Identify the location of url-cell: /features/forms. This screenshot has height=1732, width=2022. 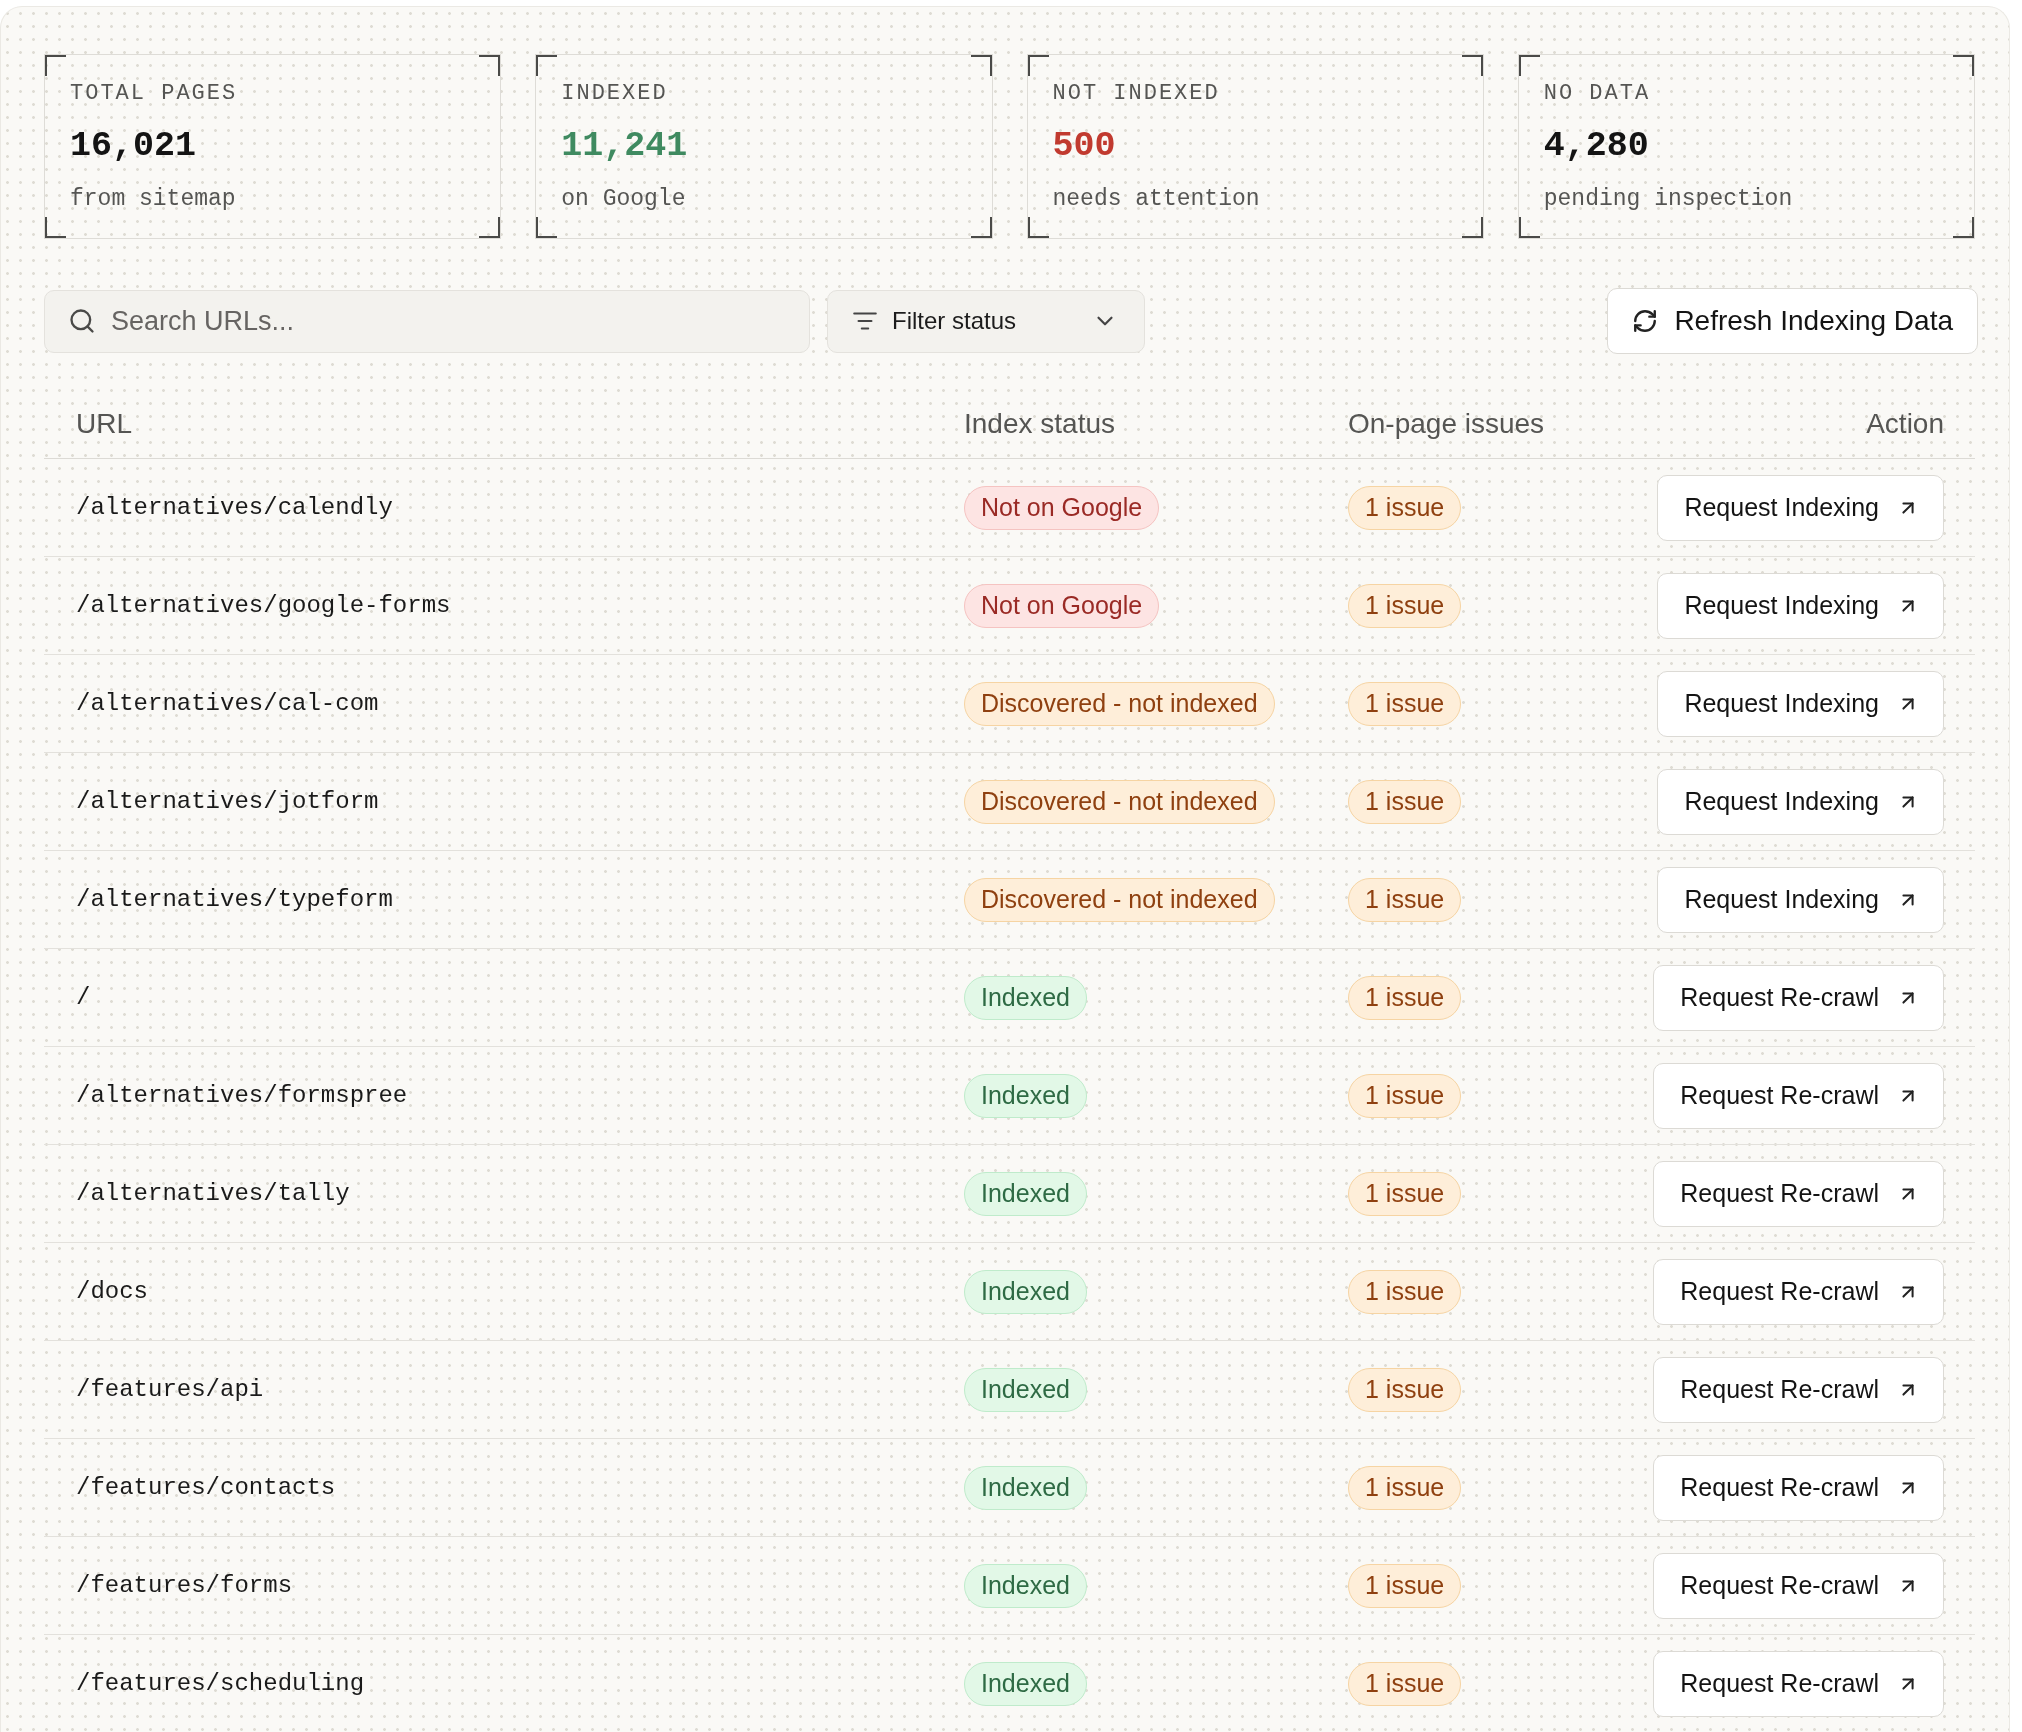
(184, 1585).